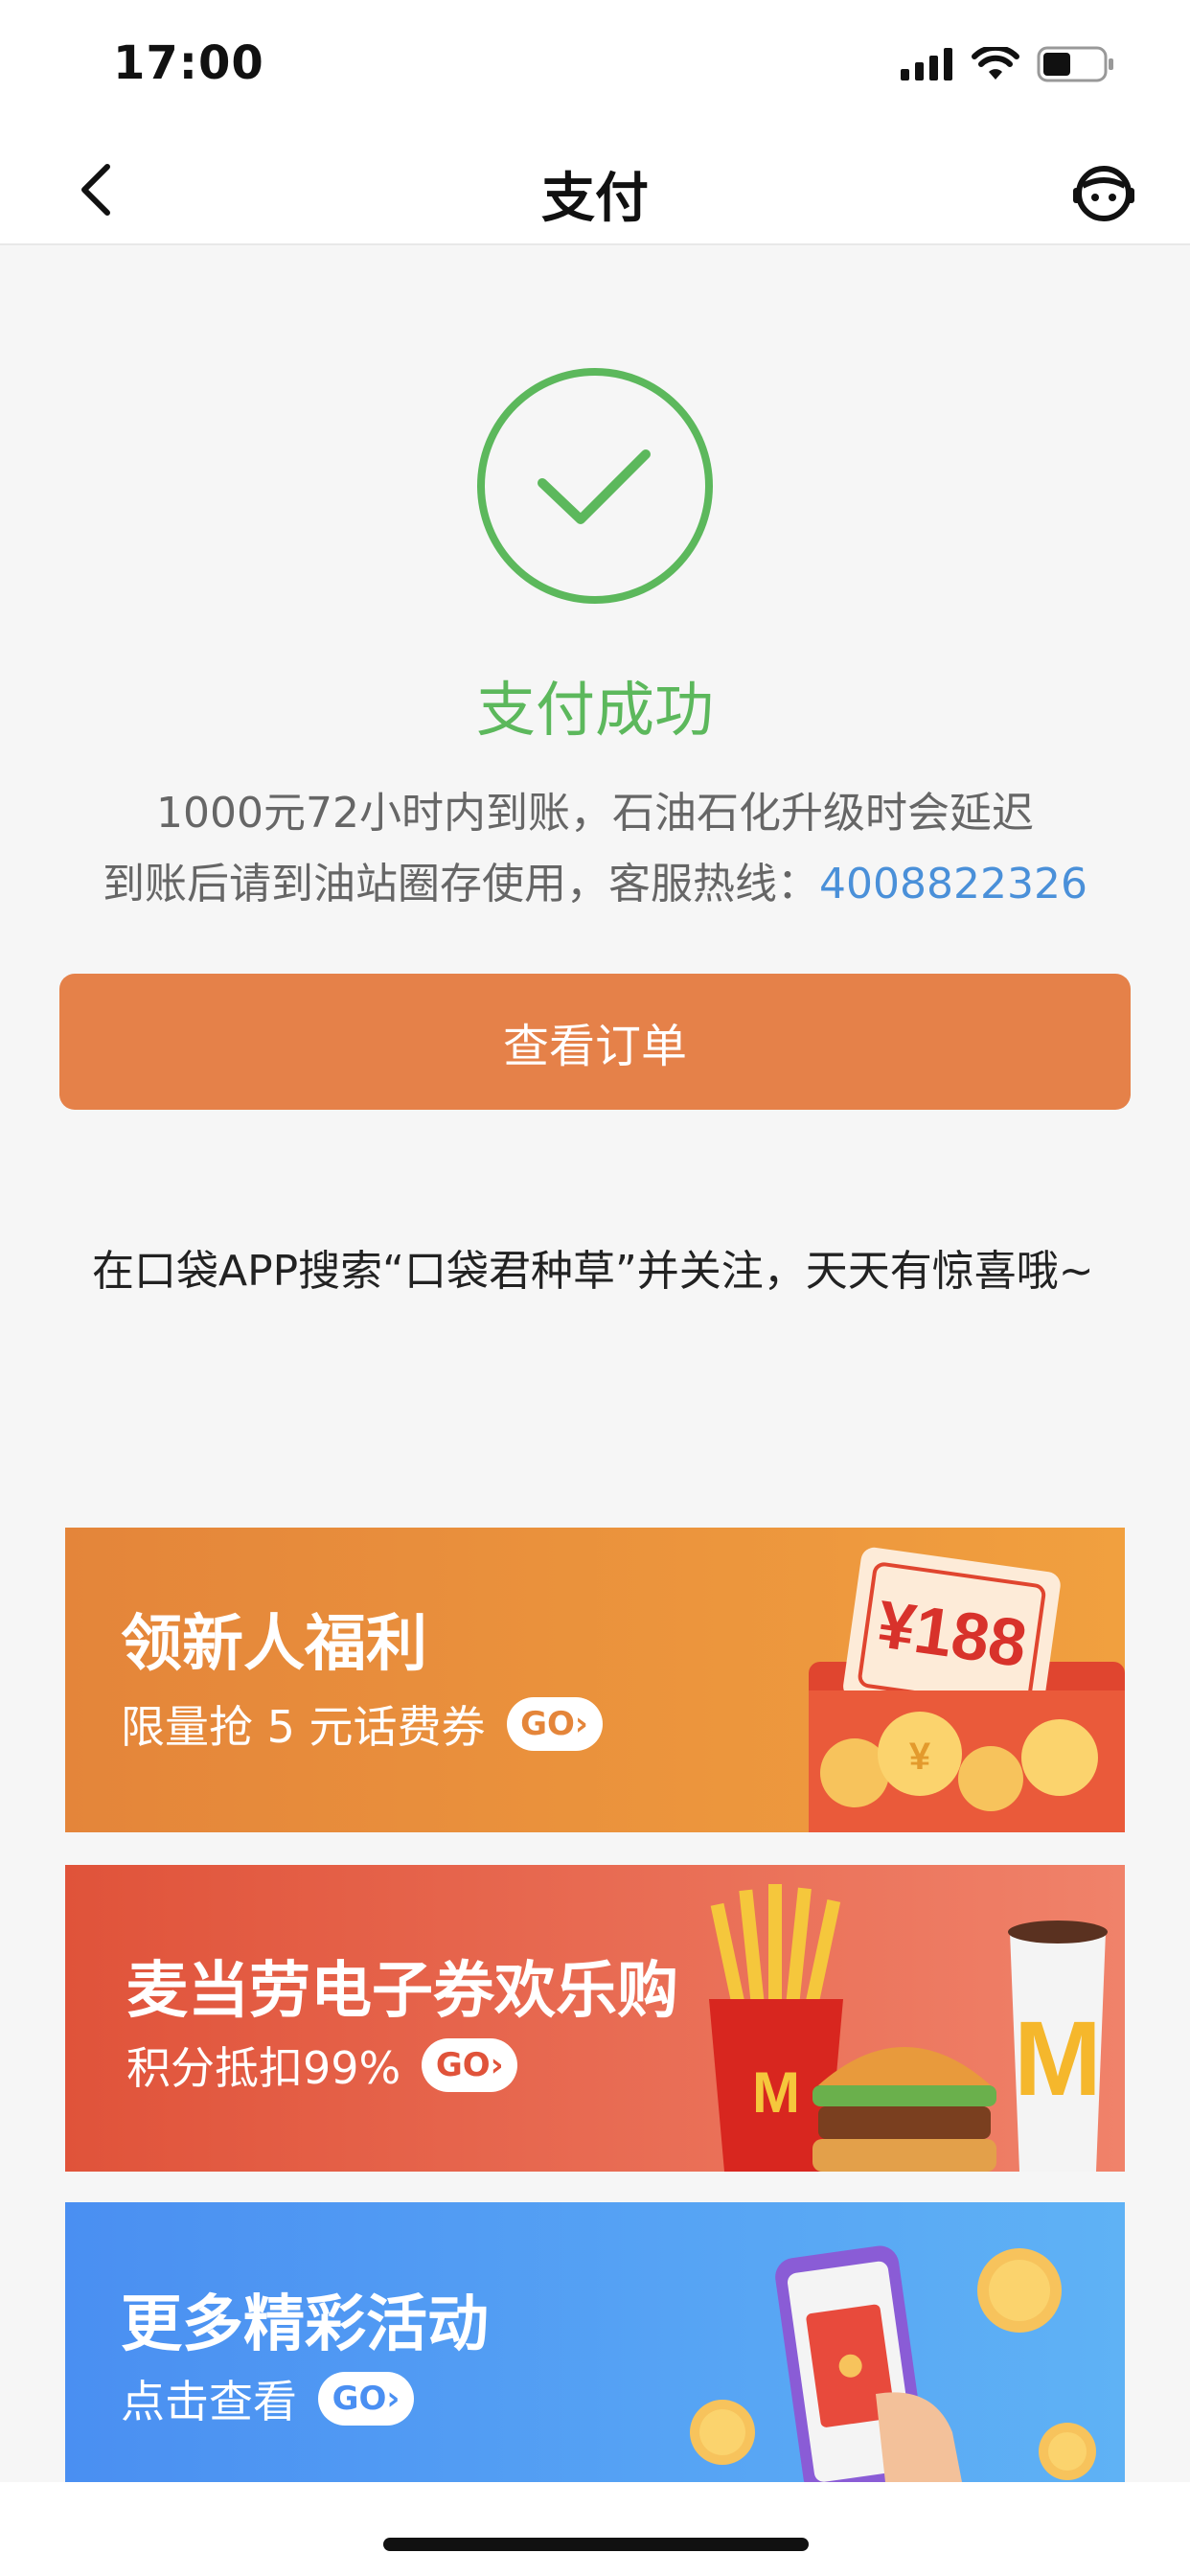 The image size is (1190, 2576). Describe the element at coordinates (595, 1680) in the screenshot. I see `new-user-benefit-banner: 领新人福利 限量抢 5 元话费券 GO › ¥188 ¥` at that location.